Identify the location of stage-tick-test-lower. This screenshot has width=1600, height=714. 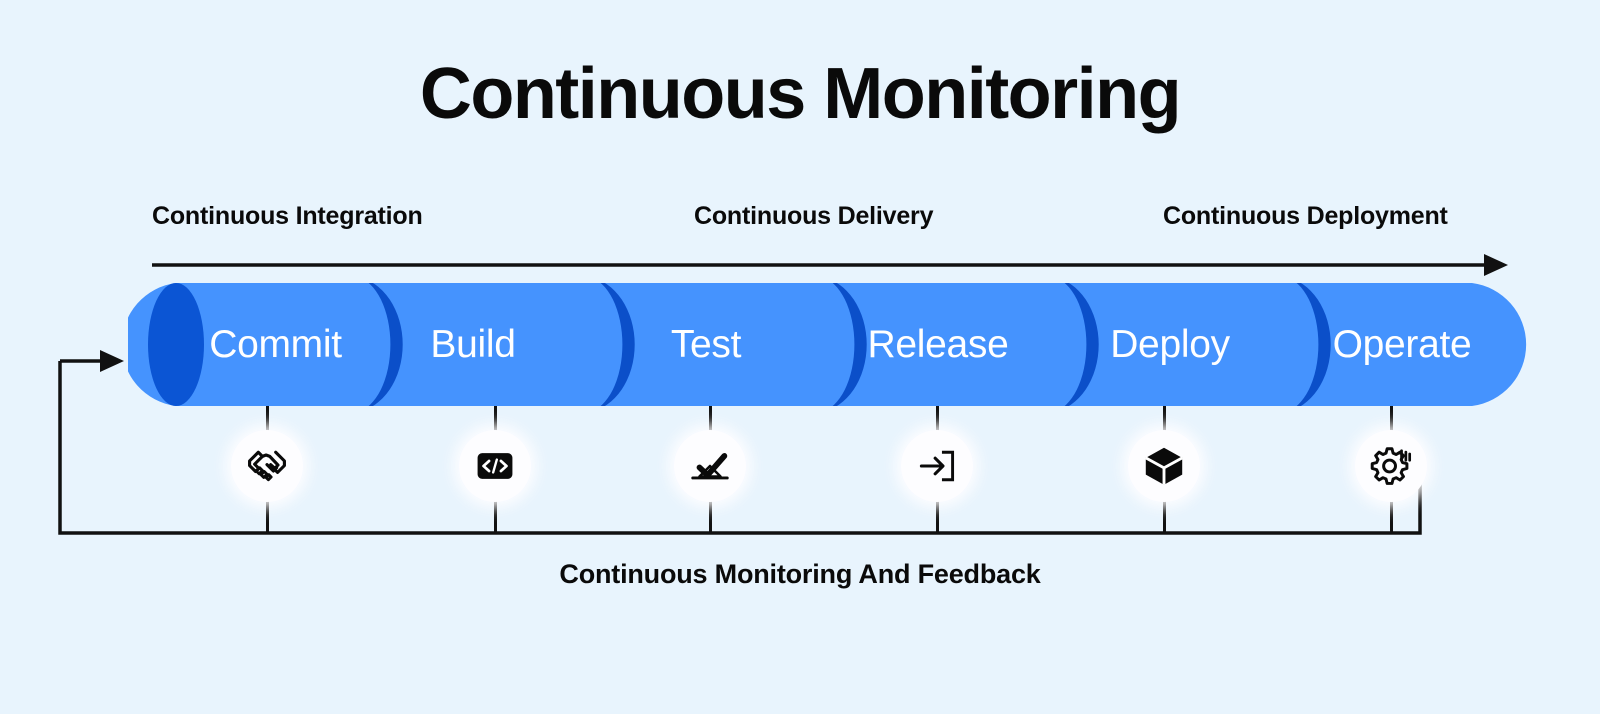
(710, 517).